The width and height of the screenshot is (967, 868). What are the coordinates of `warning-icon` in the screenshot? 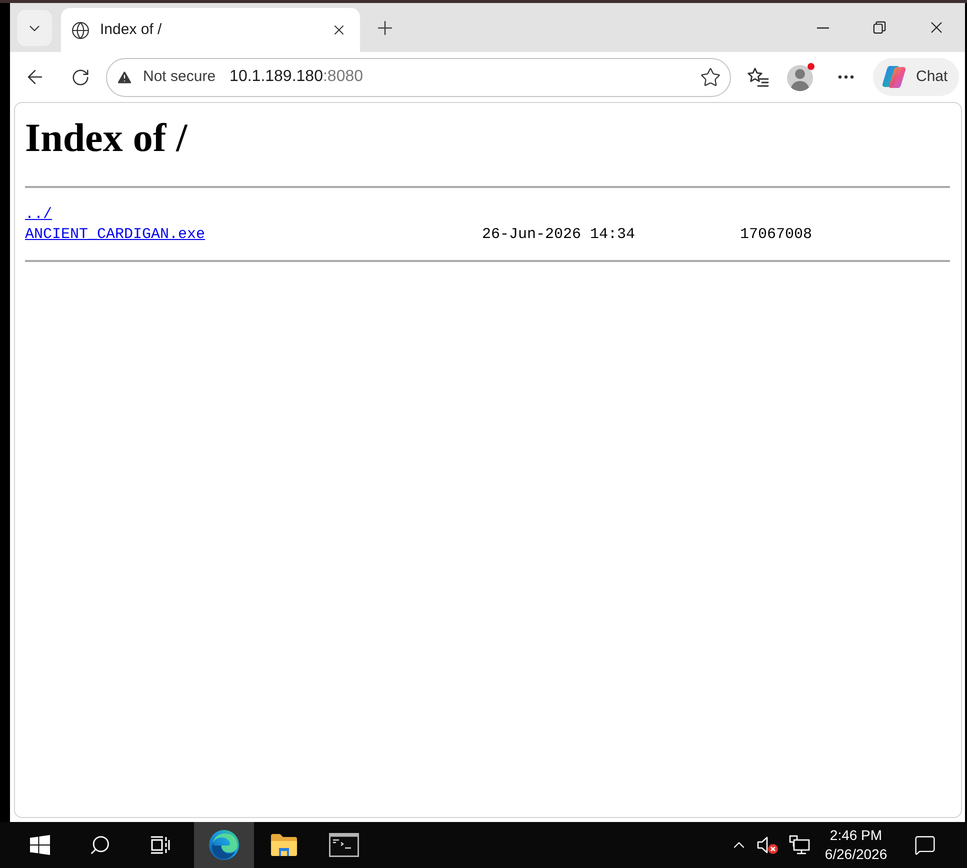 It's located at (124, 77).